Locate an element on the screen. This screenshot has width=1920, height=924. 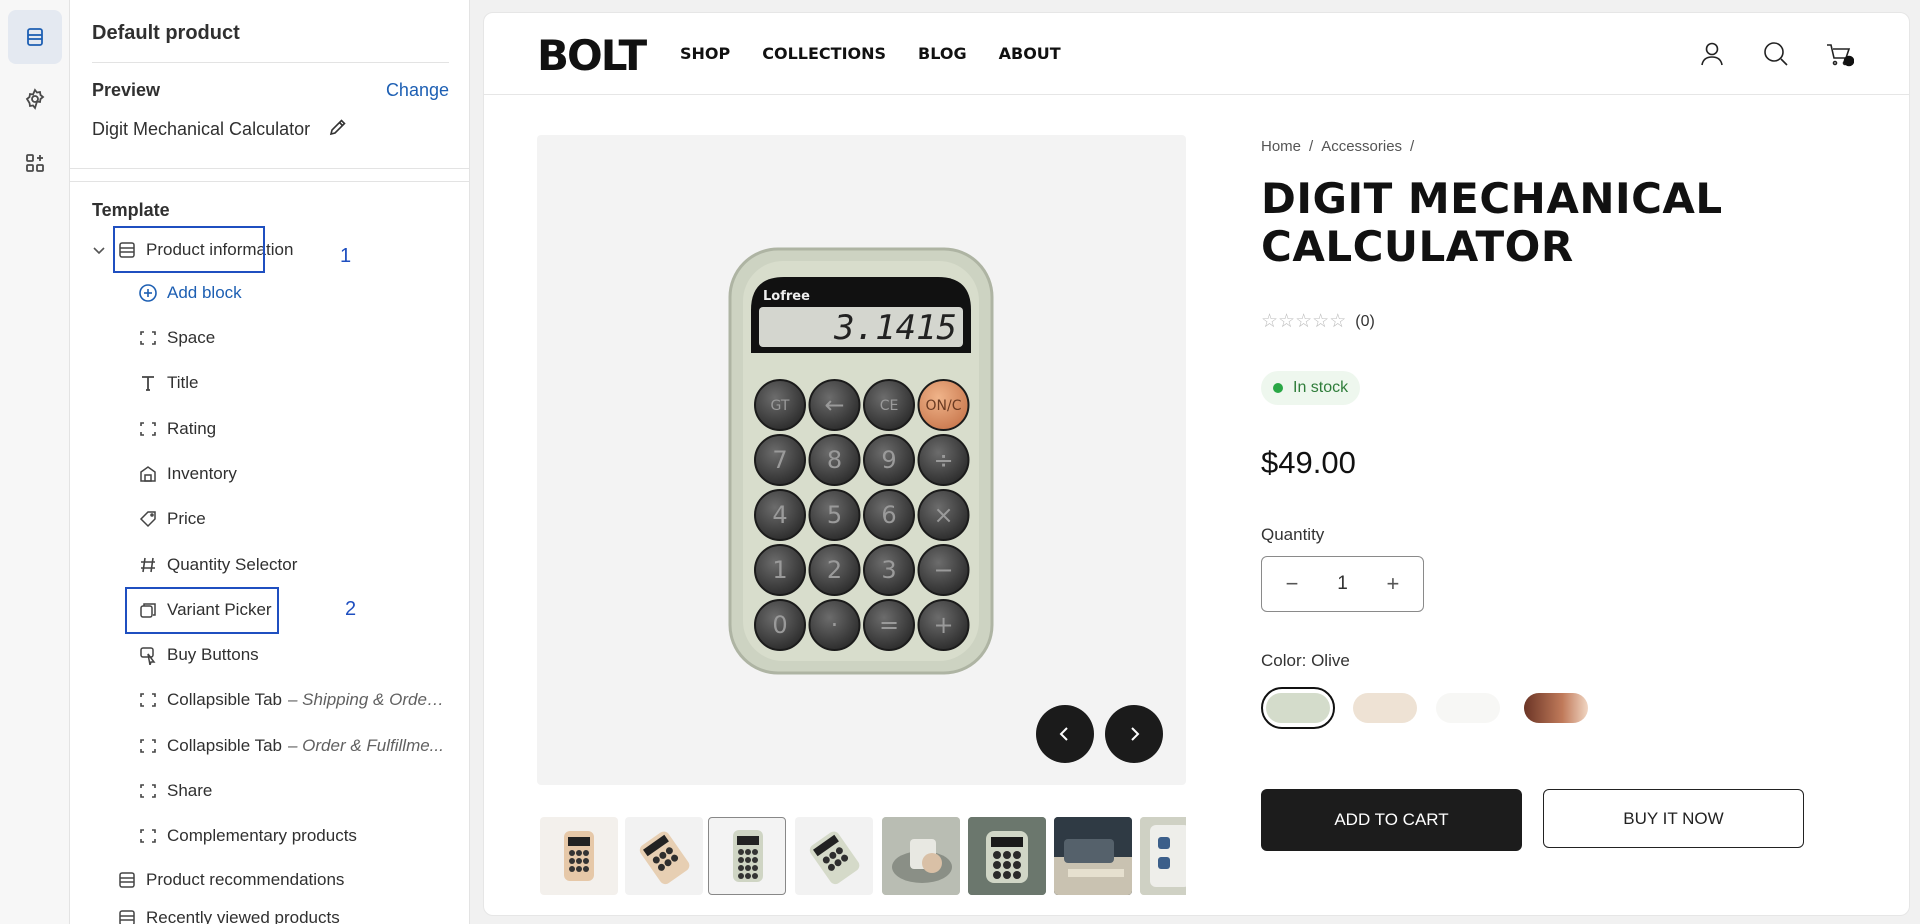
section-icon is located at coordinates (127, 880).